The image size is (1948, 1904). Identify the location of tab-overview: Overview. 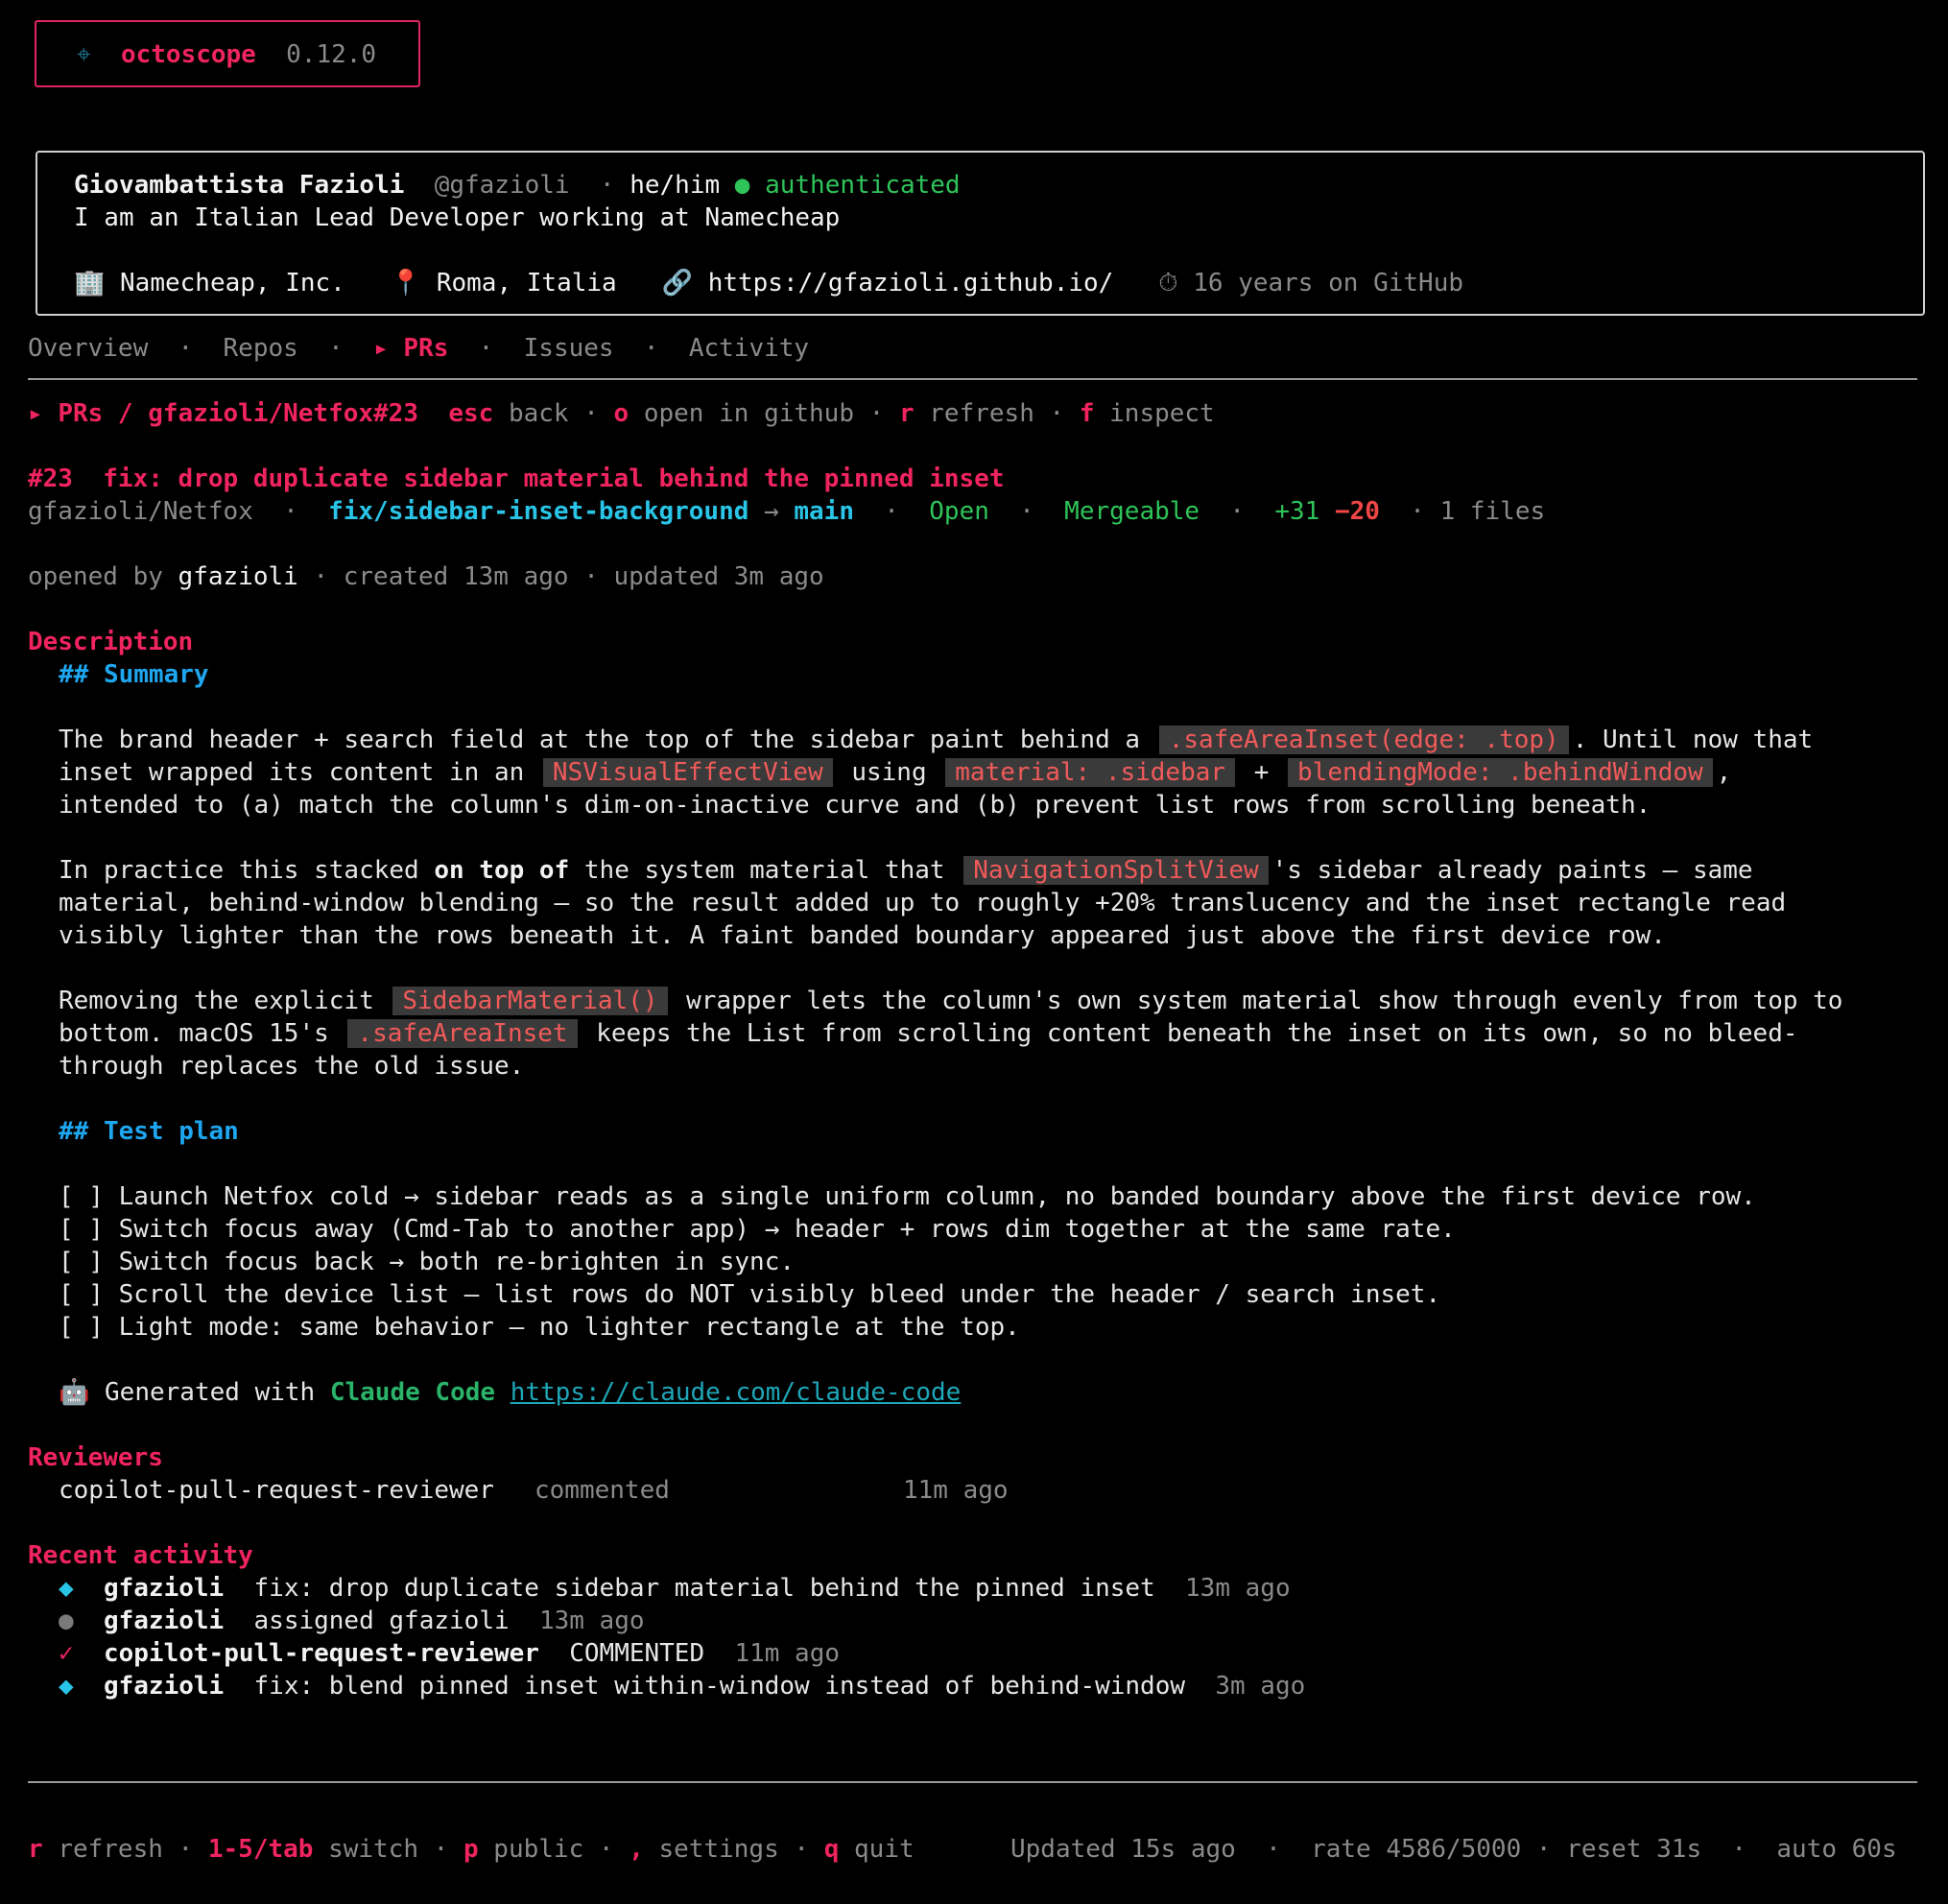
(88, 349).